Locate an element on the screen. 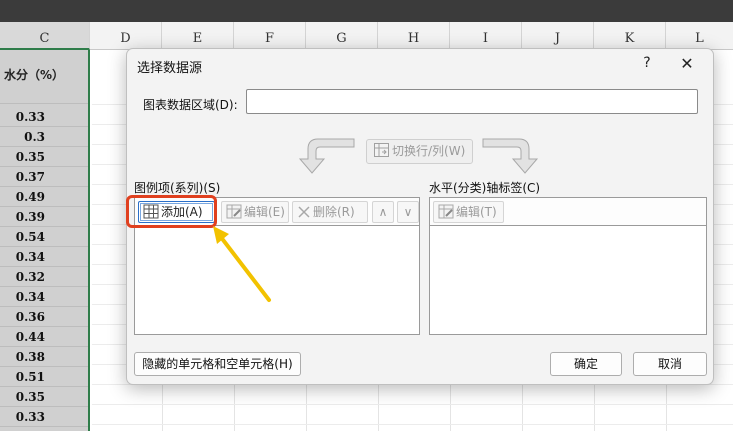  column-headers: C D E F G H I J K L is located at coordinates (366, 36).